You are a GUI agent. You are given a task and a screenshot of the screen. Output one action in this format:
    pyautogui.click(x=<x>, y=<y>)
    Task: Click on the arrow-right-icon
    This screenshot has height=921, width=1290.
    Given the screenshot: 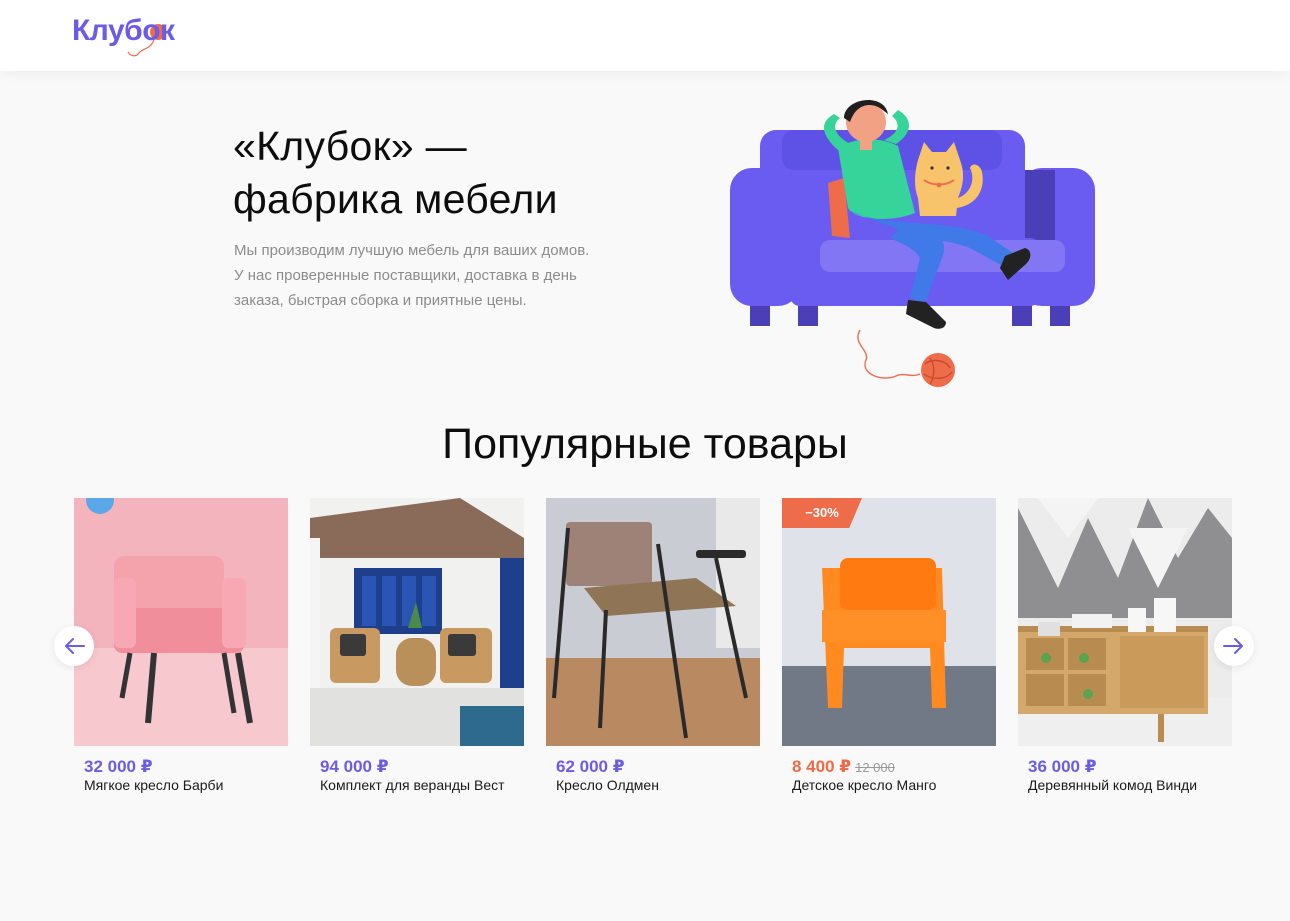 What is the action you would take?
    pyautogui.click(x=1233, y=646)
    